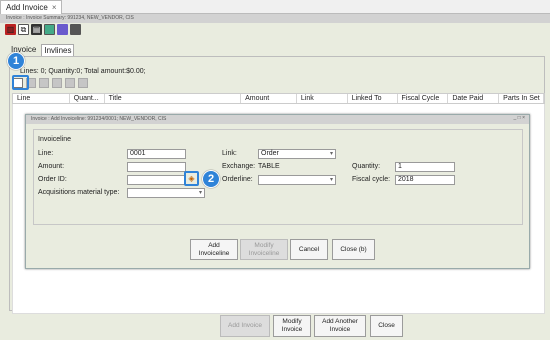  I want to click on orderid-label: Order ID:, so click(52, 179).